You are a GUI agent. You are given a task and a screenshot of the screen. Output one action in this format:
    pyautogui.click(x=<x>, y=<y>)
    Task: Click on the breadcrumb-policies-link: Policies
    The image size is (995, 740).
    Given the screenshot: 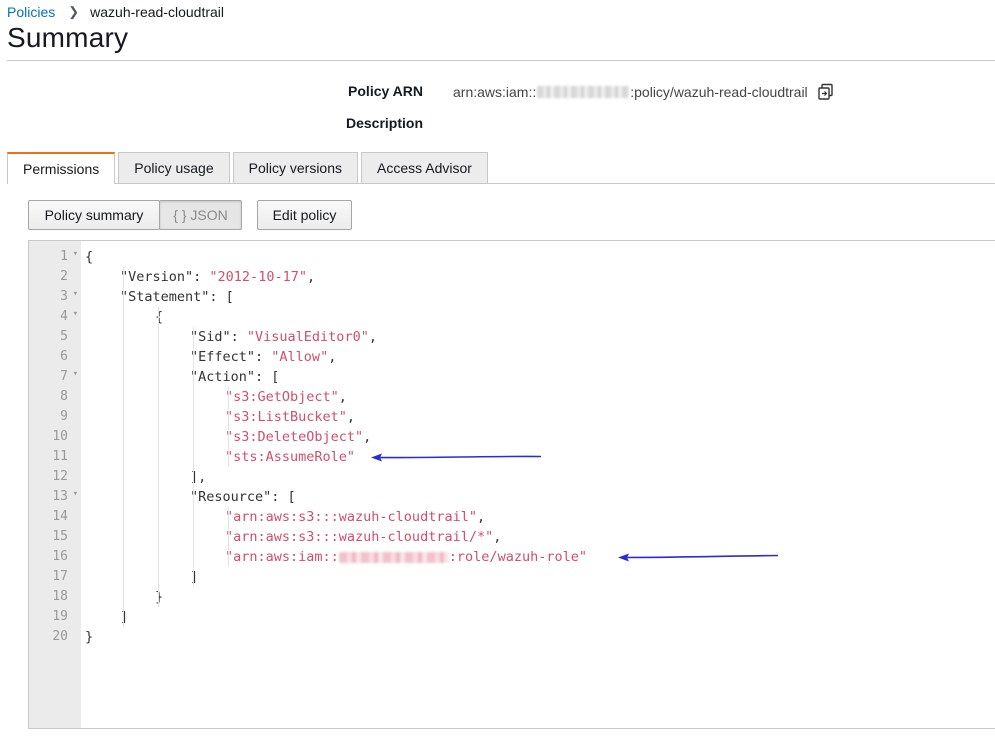 What is the action you would take?
    pyautogui.click(x=31, y=12)
    